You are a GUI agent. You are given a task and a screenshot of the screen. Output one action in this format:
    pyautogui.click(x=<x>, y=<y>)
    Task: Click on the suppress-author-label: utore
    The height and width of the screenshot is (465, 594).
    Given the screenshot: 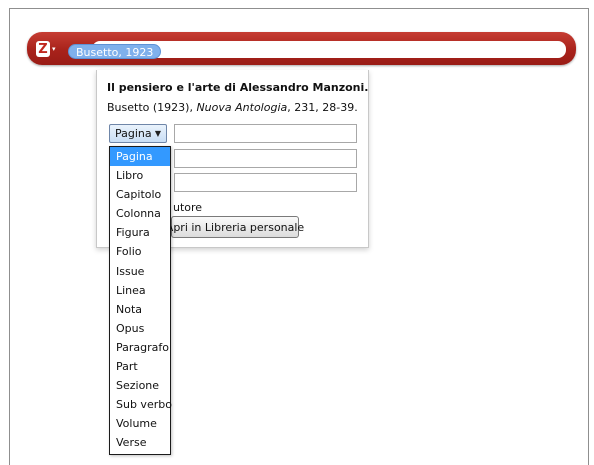 What is the action you would take?
    pyautogui.click(x=187, y=207)
    